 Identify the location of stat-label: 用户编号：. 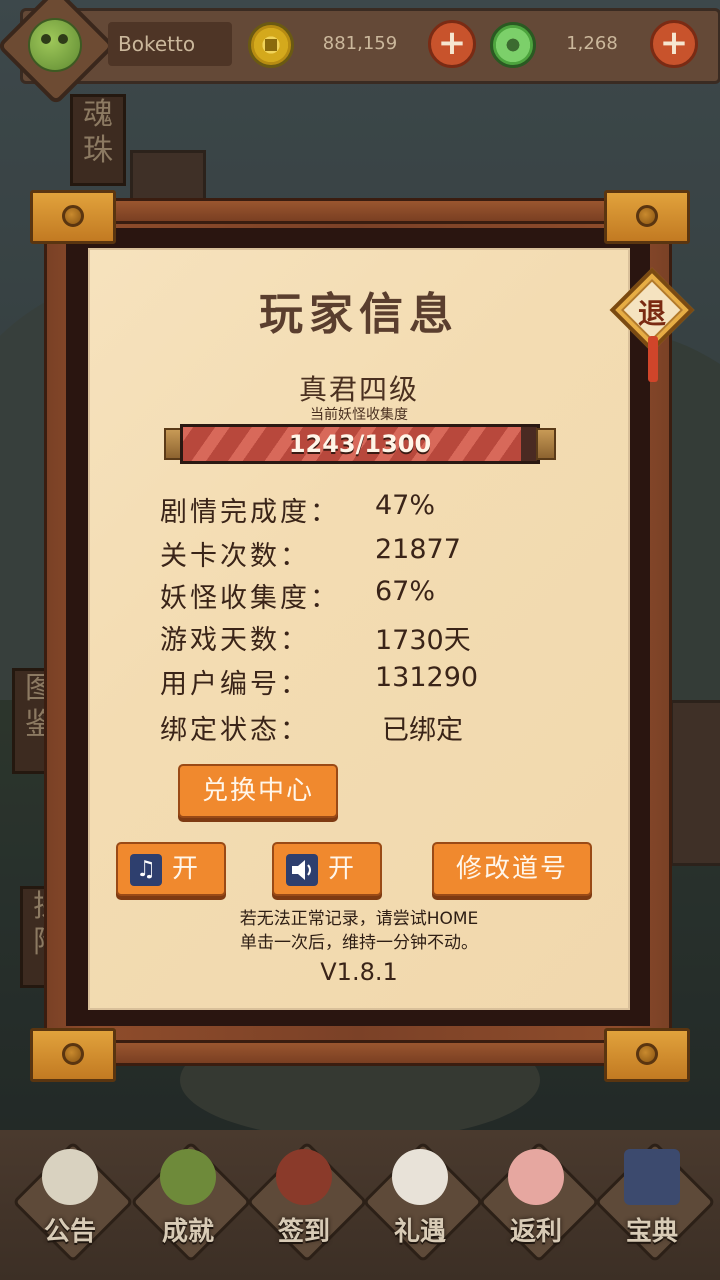
(235, 684).